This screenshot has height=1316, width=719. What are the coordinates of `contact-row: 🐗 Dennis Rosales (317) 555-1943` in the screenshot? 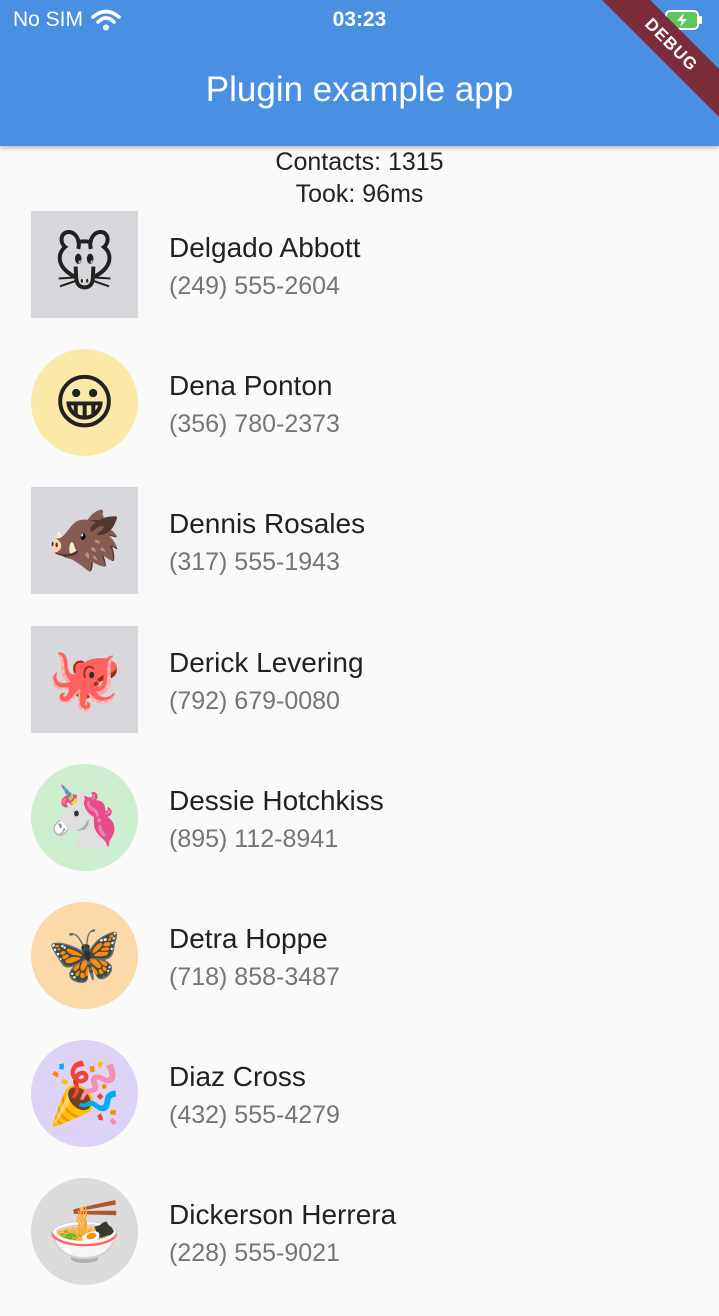 It's located at (359, 555).